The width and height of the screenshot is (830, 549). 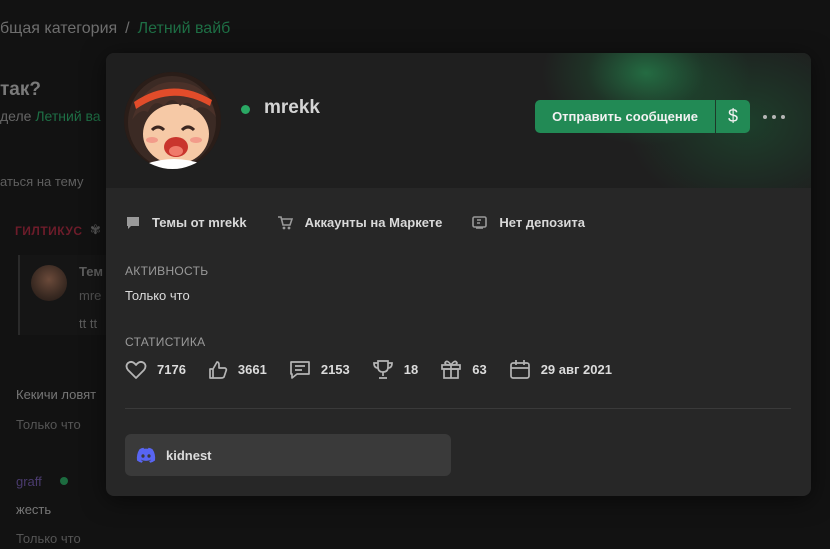 What do you see at coordinates (463, 369) in the screenshot?
I see `stat-gifts: 63` at bounding box center [463, 369].